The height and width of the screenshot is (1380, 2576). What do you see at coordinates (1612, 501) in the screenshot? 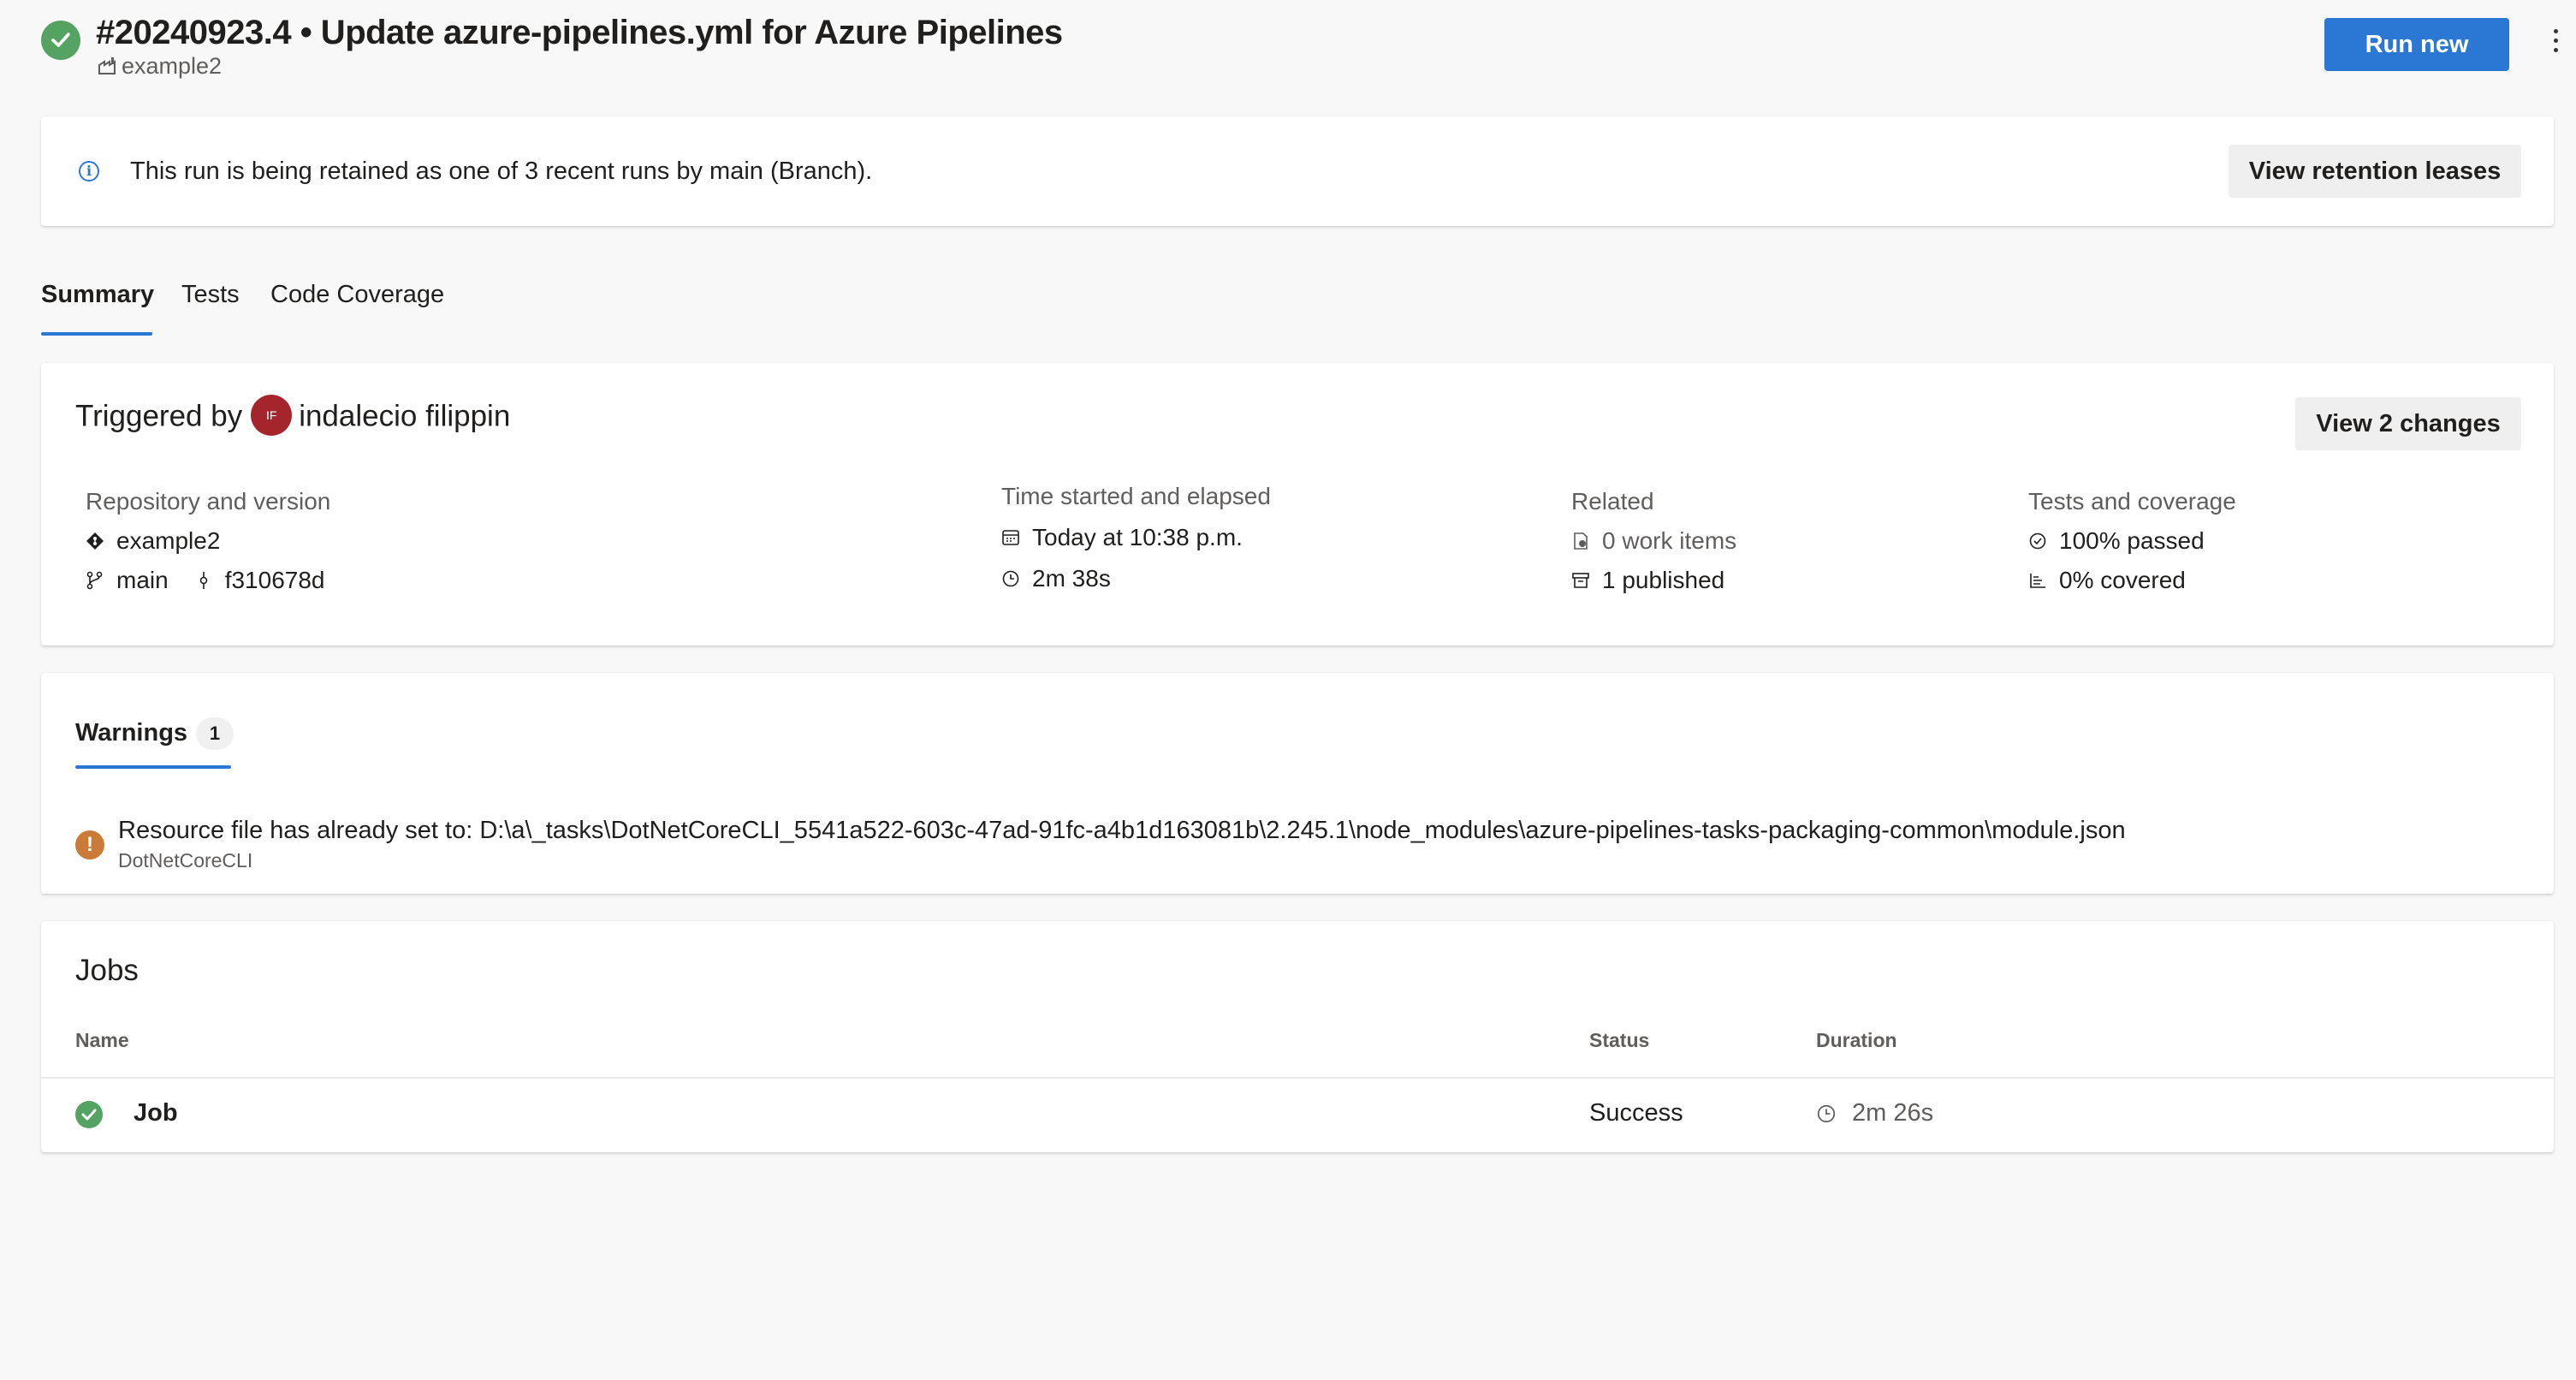
I see `related-label: Related` at bounding box center [1612, 501].